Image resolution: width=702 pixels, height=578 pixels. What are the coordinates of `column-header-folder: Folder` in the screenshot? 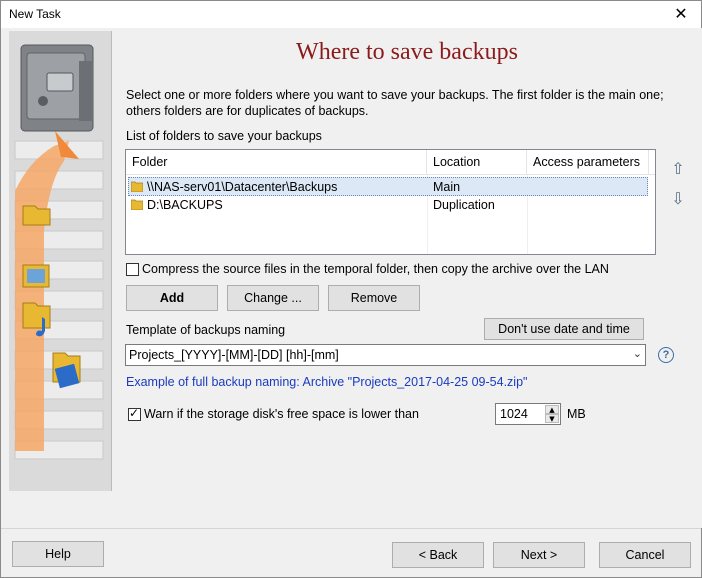 It's located at (276, 162).